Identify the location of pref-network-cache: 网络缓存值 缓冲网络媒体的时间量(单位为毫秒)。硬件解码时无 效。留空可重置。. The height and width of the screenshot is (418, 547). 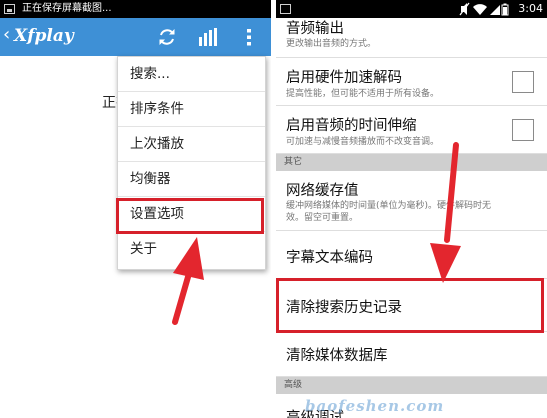
(411, 201).